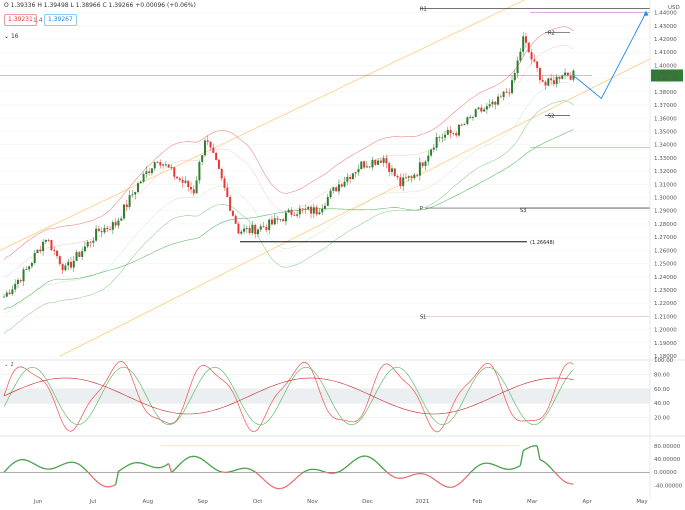 This screenshot has width=685, height=510. I want to click on momentum-tick: 80.00000, so click(667, 447).